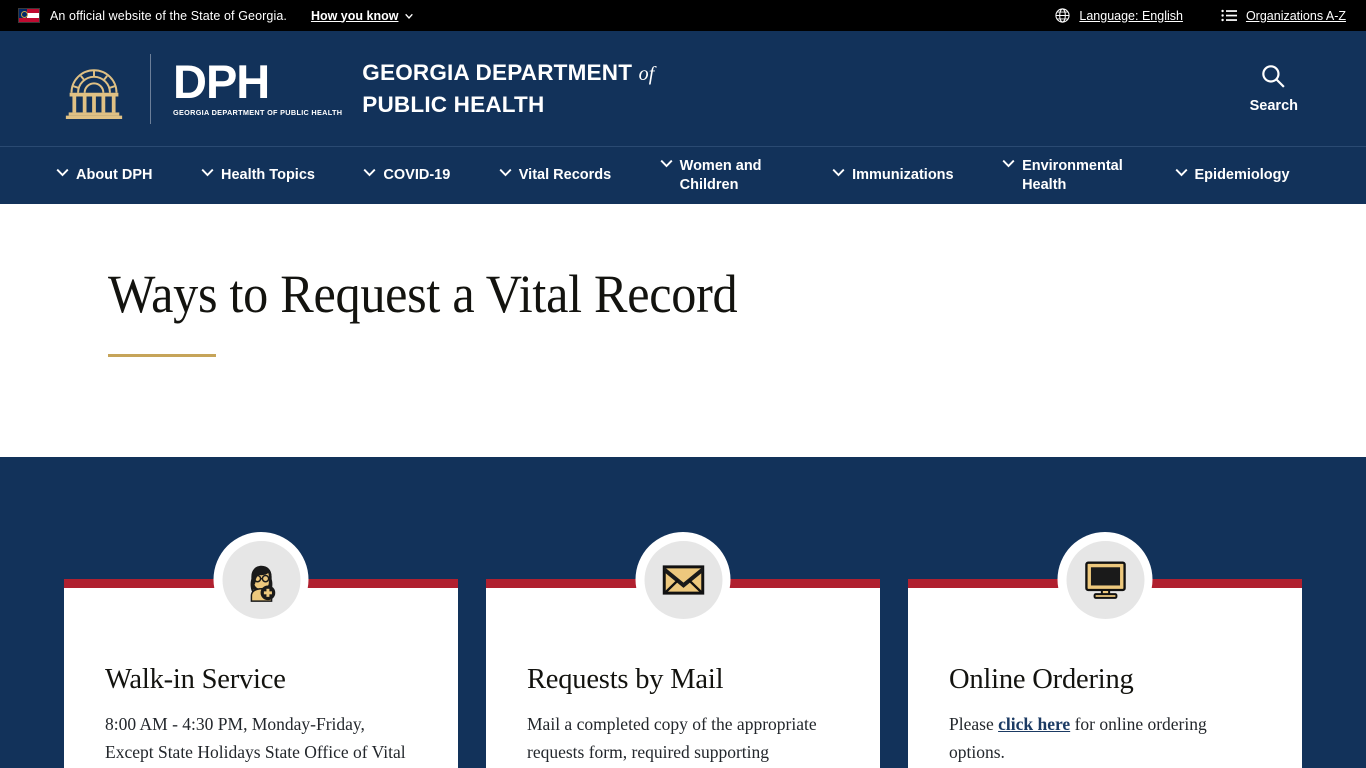 Image resolution: width=1366 pixels, height=768 pixels. I want to click on card-title: Requests by Mail, so click(625, 679).